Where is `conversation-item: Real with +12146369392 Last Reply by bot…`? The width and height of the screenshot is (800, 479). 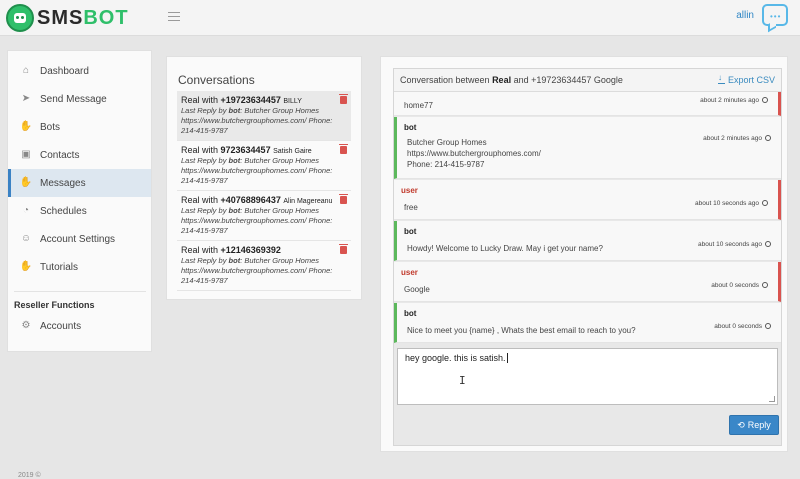
conversation-item: Real with +12146369392 Last Reply by bot… is located at coordinates (264, 266).